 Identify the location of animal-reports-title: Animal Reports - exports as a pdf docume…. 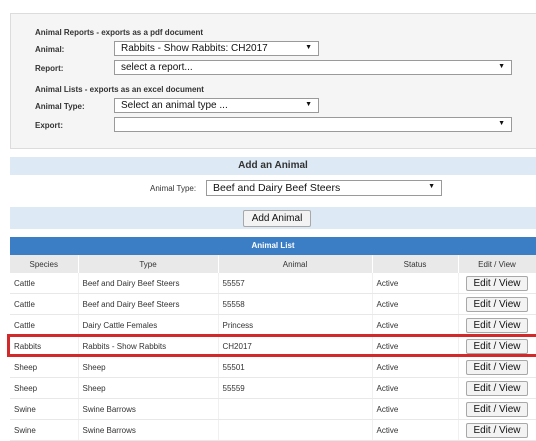
(119, 32).